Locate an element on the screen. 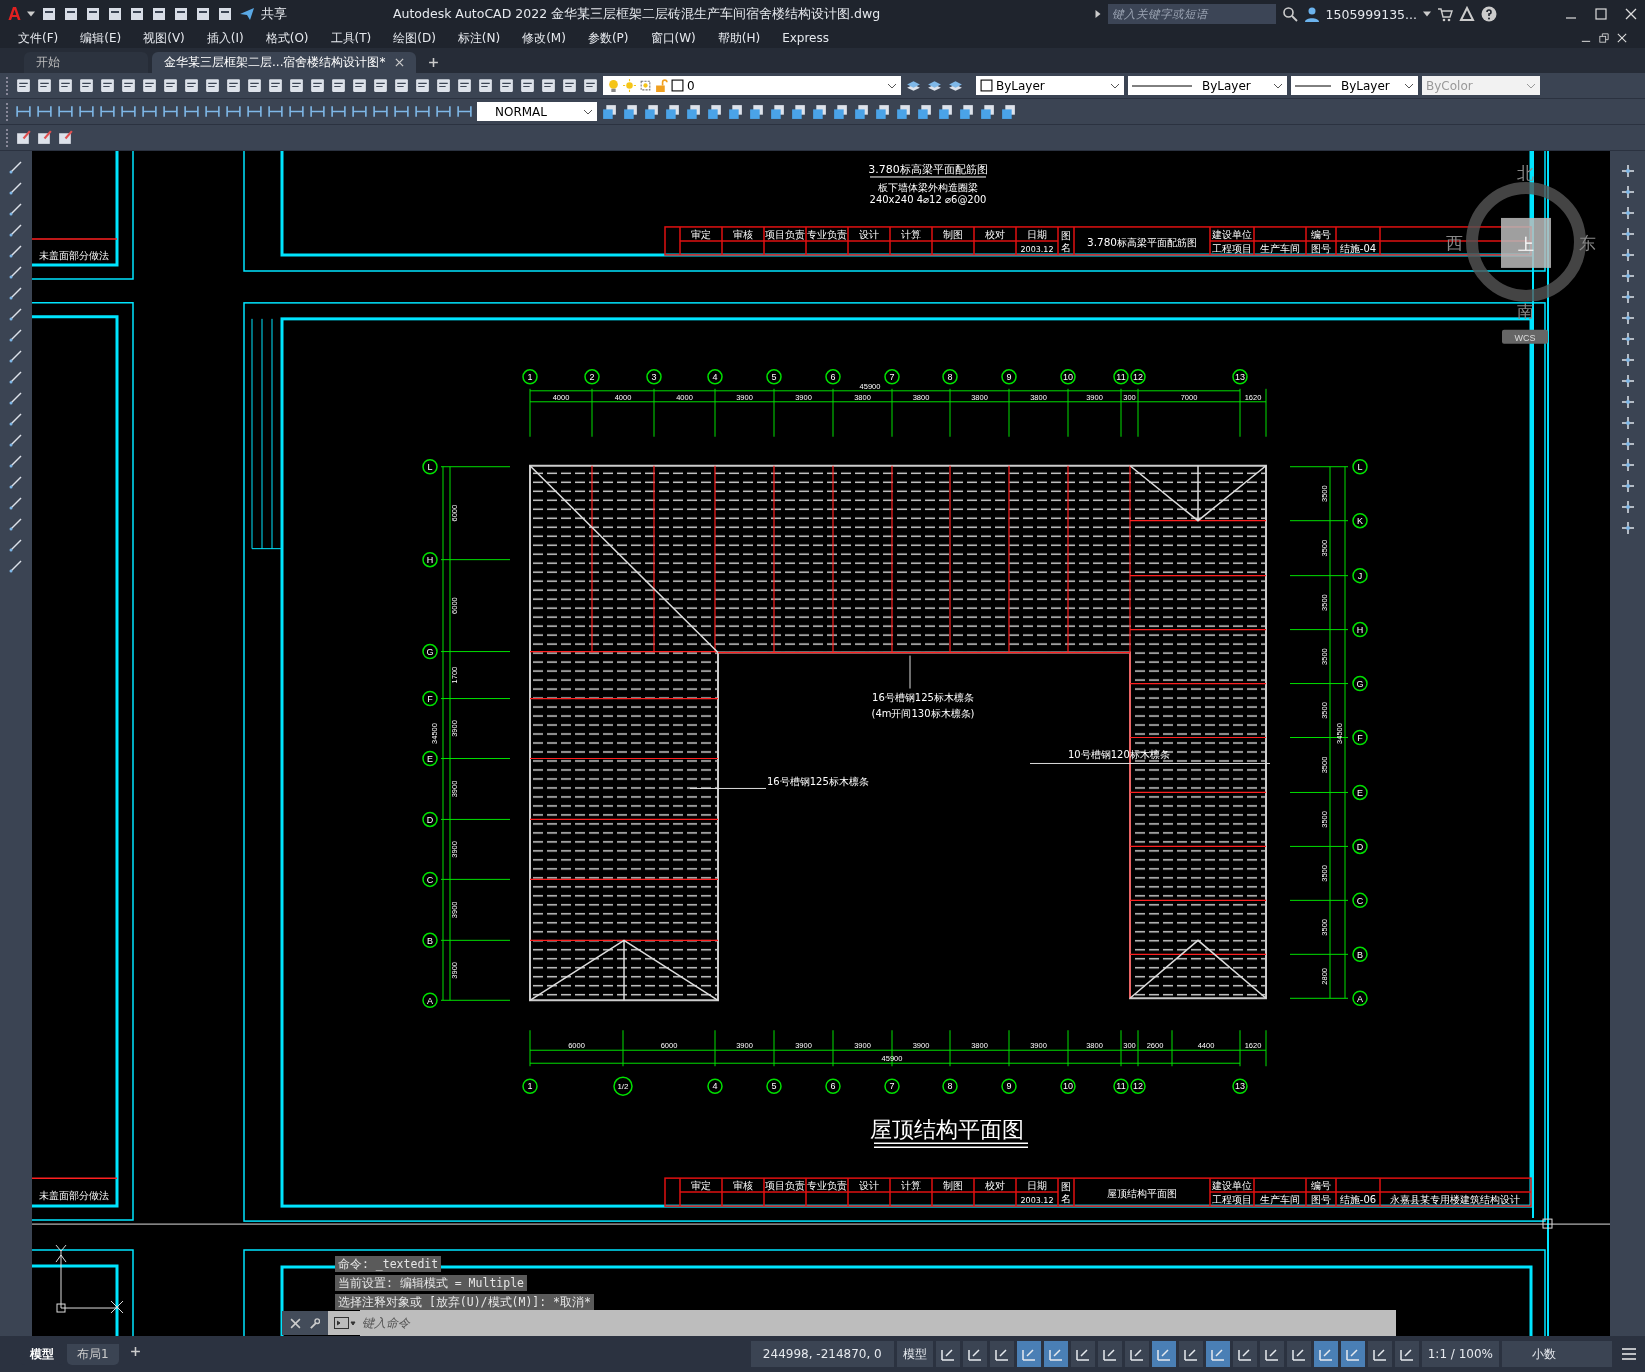  menu-item: 编辑(E) is located at coordinates (101, 38).